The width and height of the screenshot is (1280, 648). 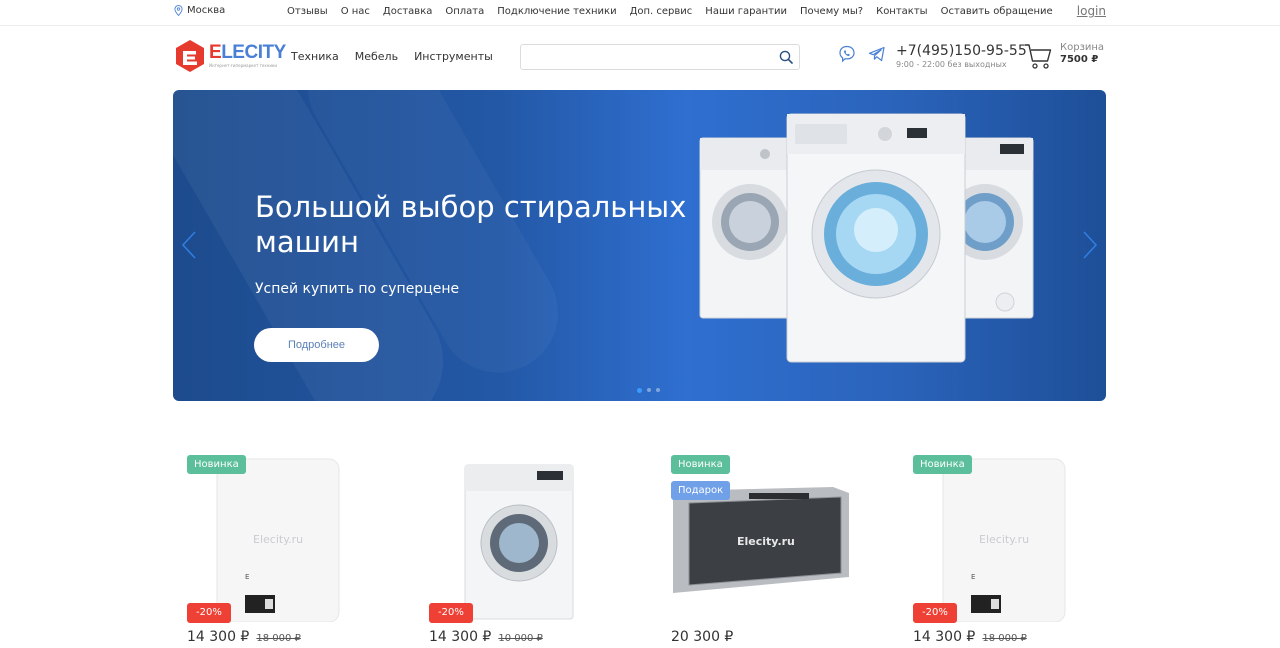 What do you see at coordinates (243, 65) in the screenshot?
I see `logo-tagline: Интернет-гипермаркет техники` at bounding box center [243, 65].